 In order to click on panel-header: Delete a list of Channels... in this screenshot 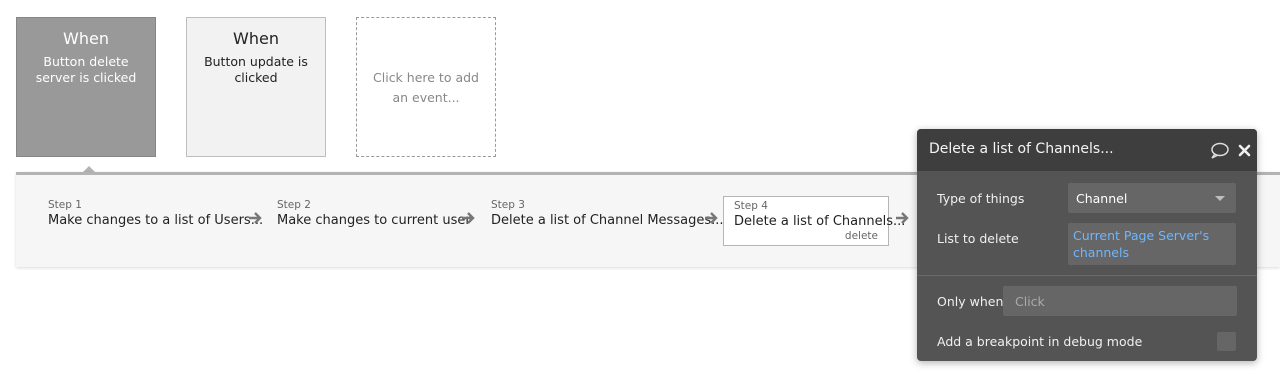, I will do `click(1087, 150)`.